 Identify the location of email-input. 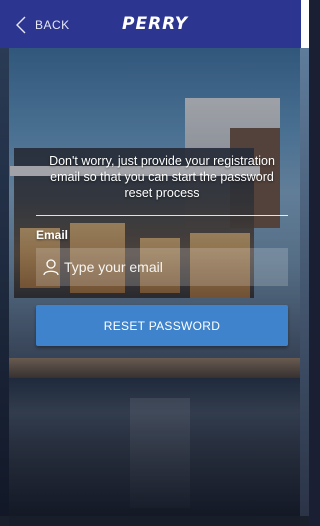
(164, 267).